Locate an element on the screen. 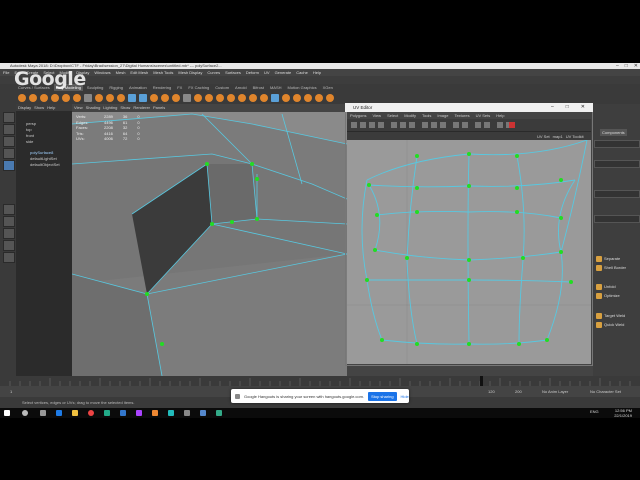 This screenshot has width=640, height=480. layout-two-icon is located at coordinates (9, 233).